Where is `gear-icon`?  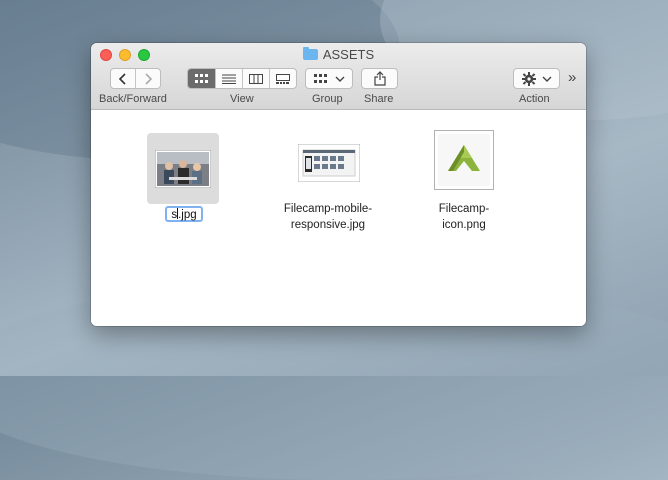
gear-icon is located at coordinates (528, 78).